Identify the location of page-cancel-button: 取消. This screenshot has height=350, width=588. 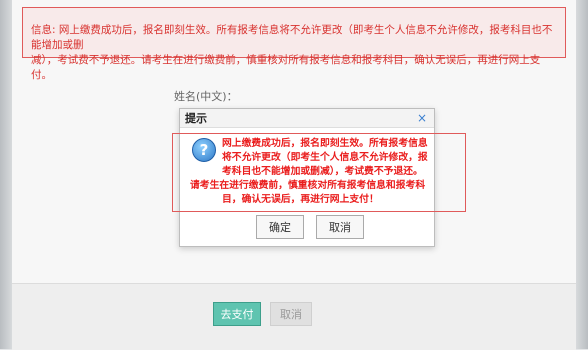
(291, 314).